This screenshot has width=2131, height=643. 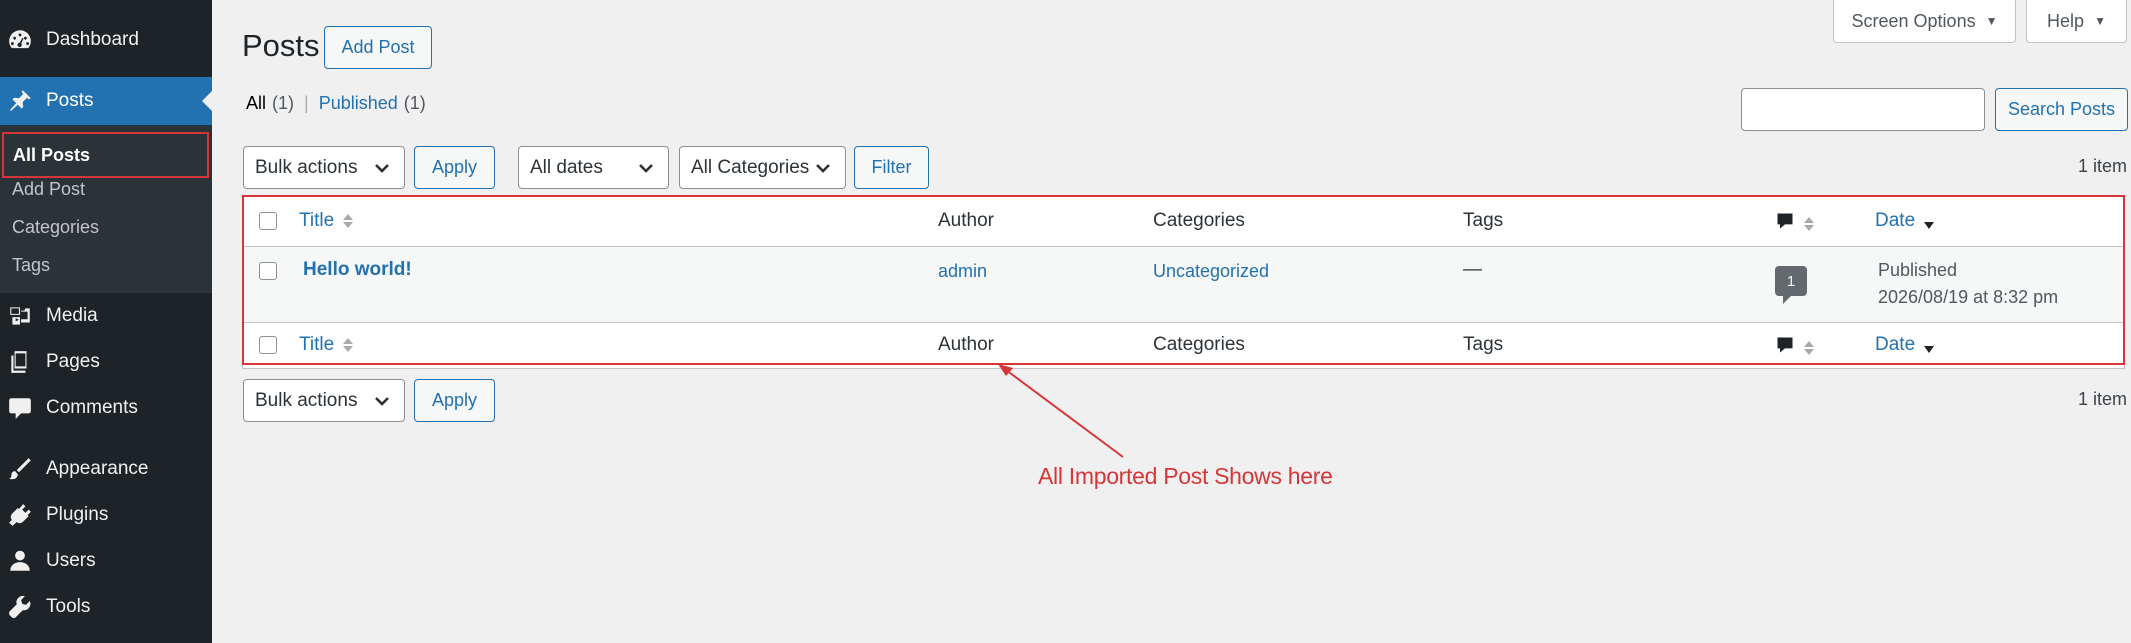 What do you see at coordinates (20, 101) in the screenshot?
I see `pushpin-icon` at bounding box center [20, 101].